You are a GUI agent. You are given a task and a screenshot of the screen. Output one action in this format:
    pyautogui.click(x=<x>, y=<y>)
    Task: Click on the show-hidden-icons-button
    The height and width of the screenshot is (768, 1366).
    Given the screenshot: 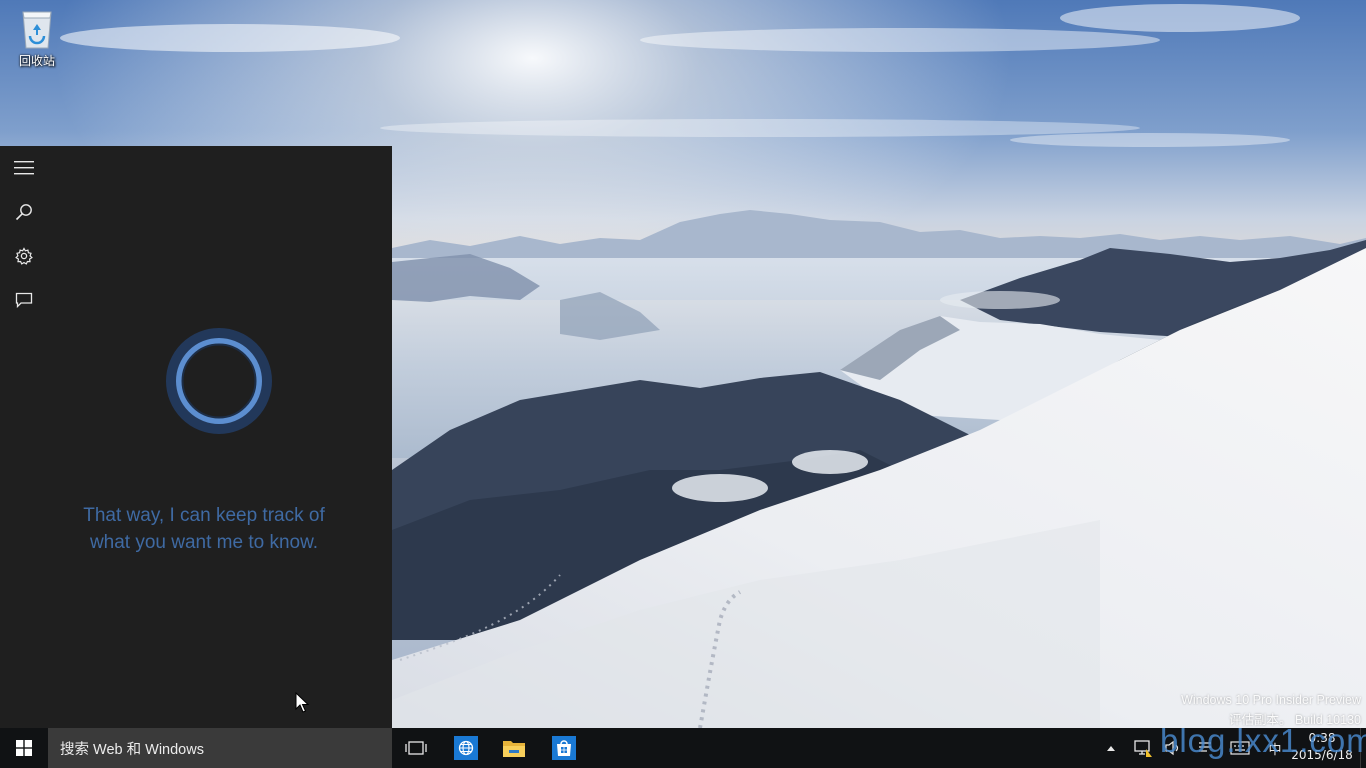 What is the action you would take?
    pyautogui.click(x=1111, y=748)
    